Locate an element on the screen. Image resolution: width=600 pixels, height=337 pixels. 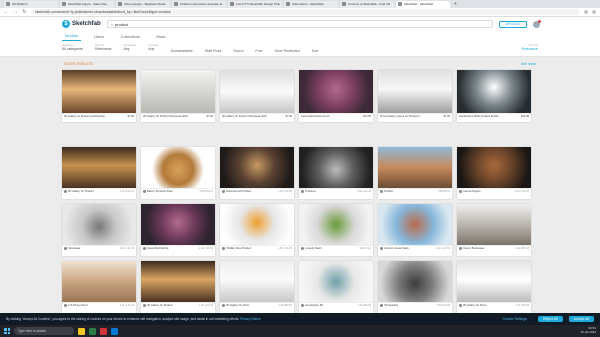
store-card: Hexahedron White Product Exhibit $12.99 is located at coordinates (494, 96).